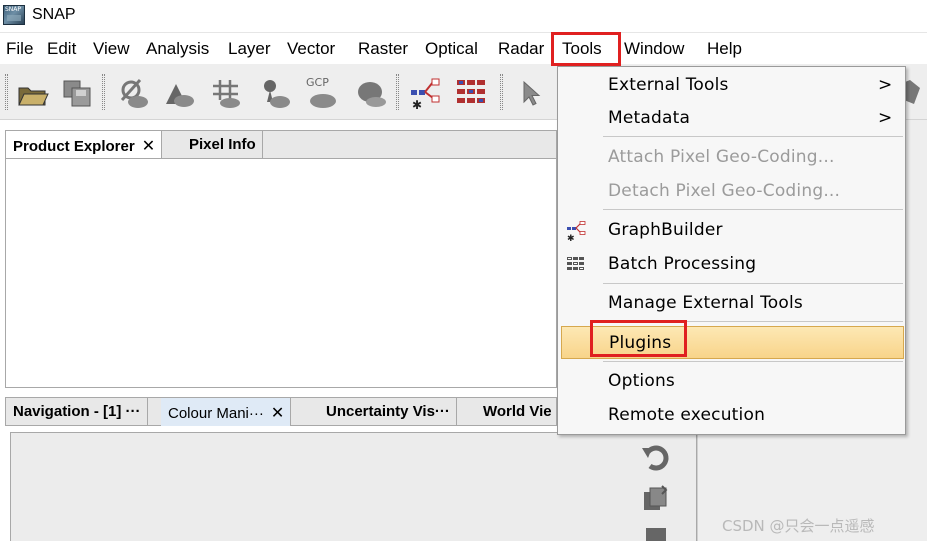 Image resolution: width=927 pixels, height=541 pixels. I want to click on refresh-icon, so click(656, 458).